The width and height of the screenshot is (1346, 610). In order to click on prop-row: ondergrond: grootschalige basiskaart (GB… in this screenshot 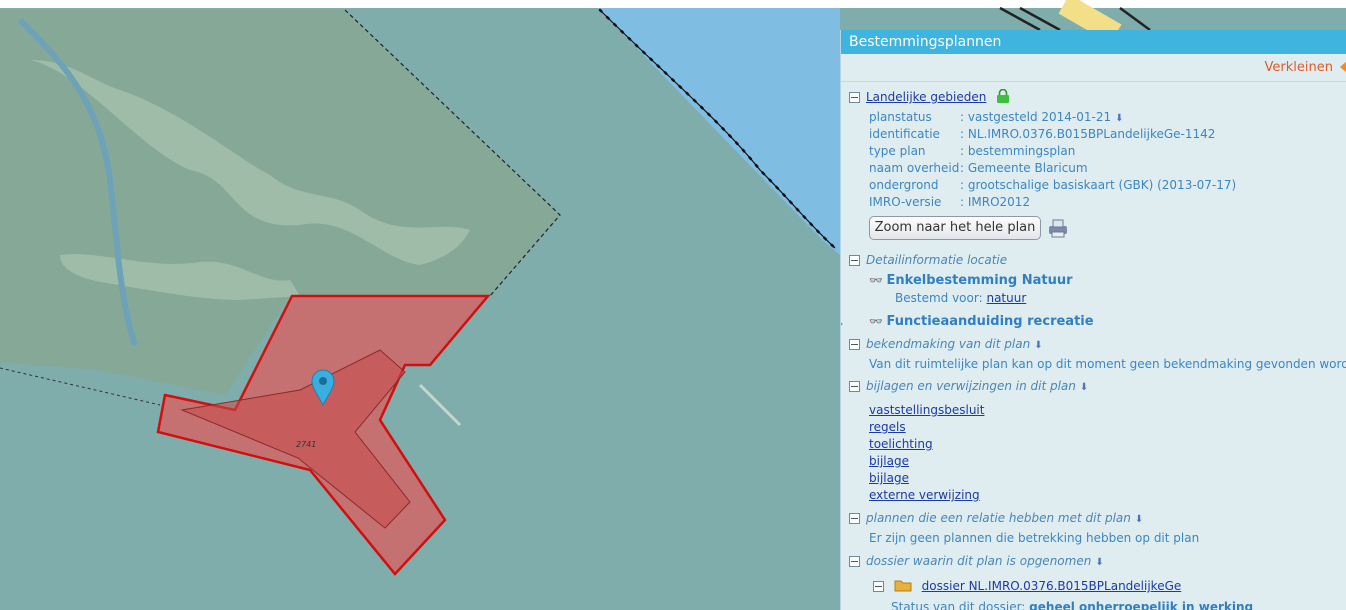, I will do `click(1053, 185)`.